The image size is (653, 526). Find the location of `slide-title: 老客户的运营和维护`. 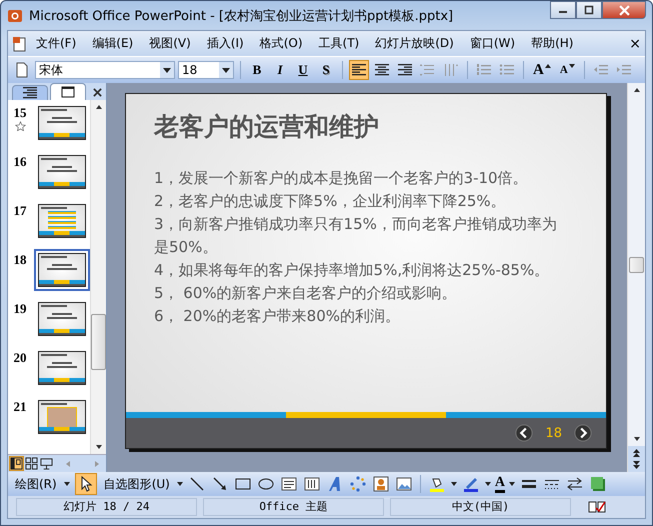

slide-title: 老客户的运营和维护 is located at coordinates (267, 127).